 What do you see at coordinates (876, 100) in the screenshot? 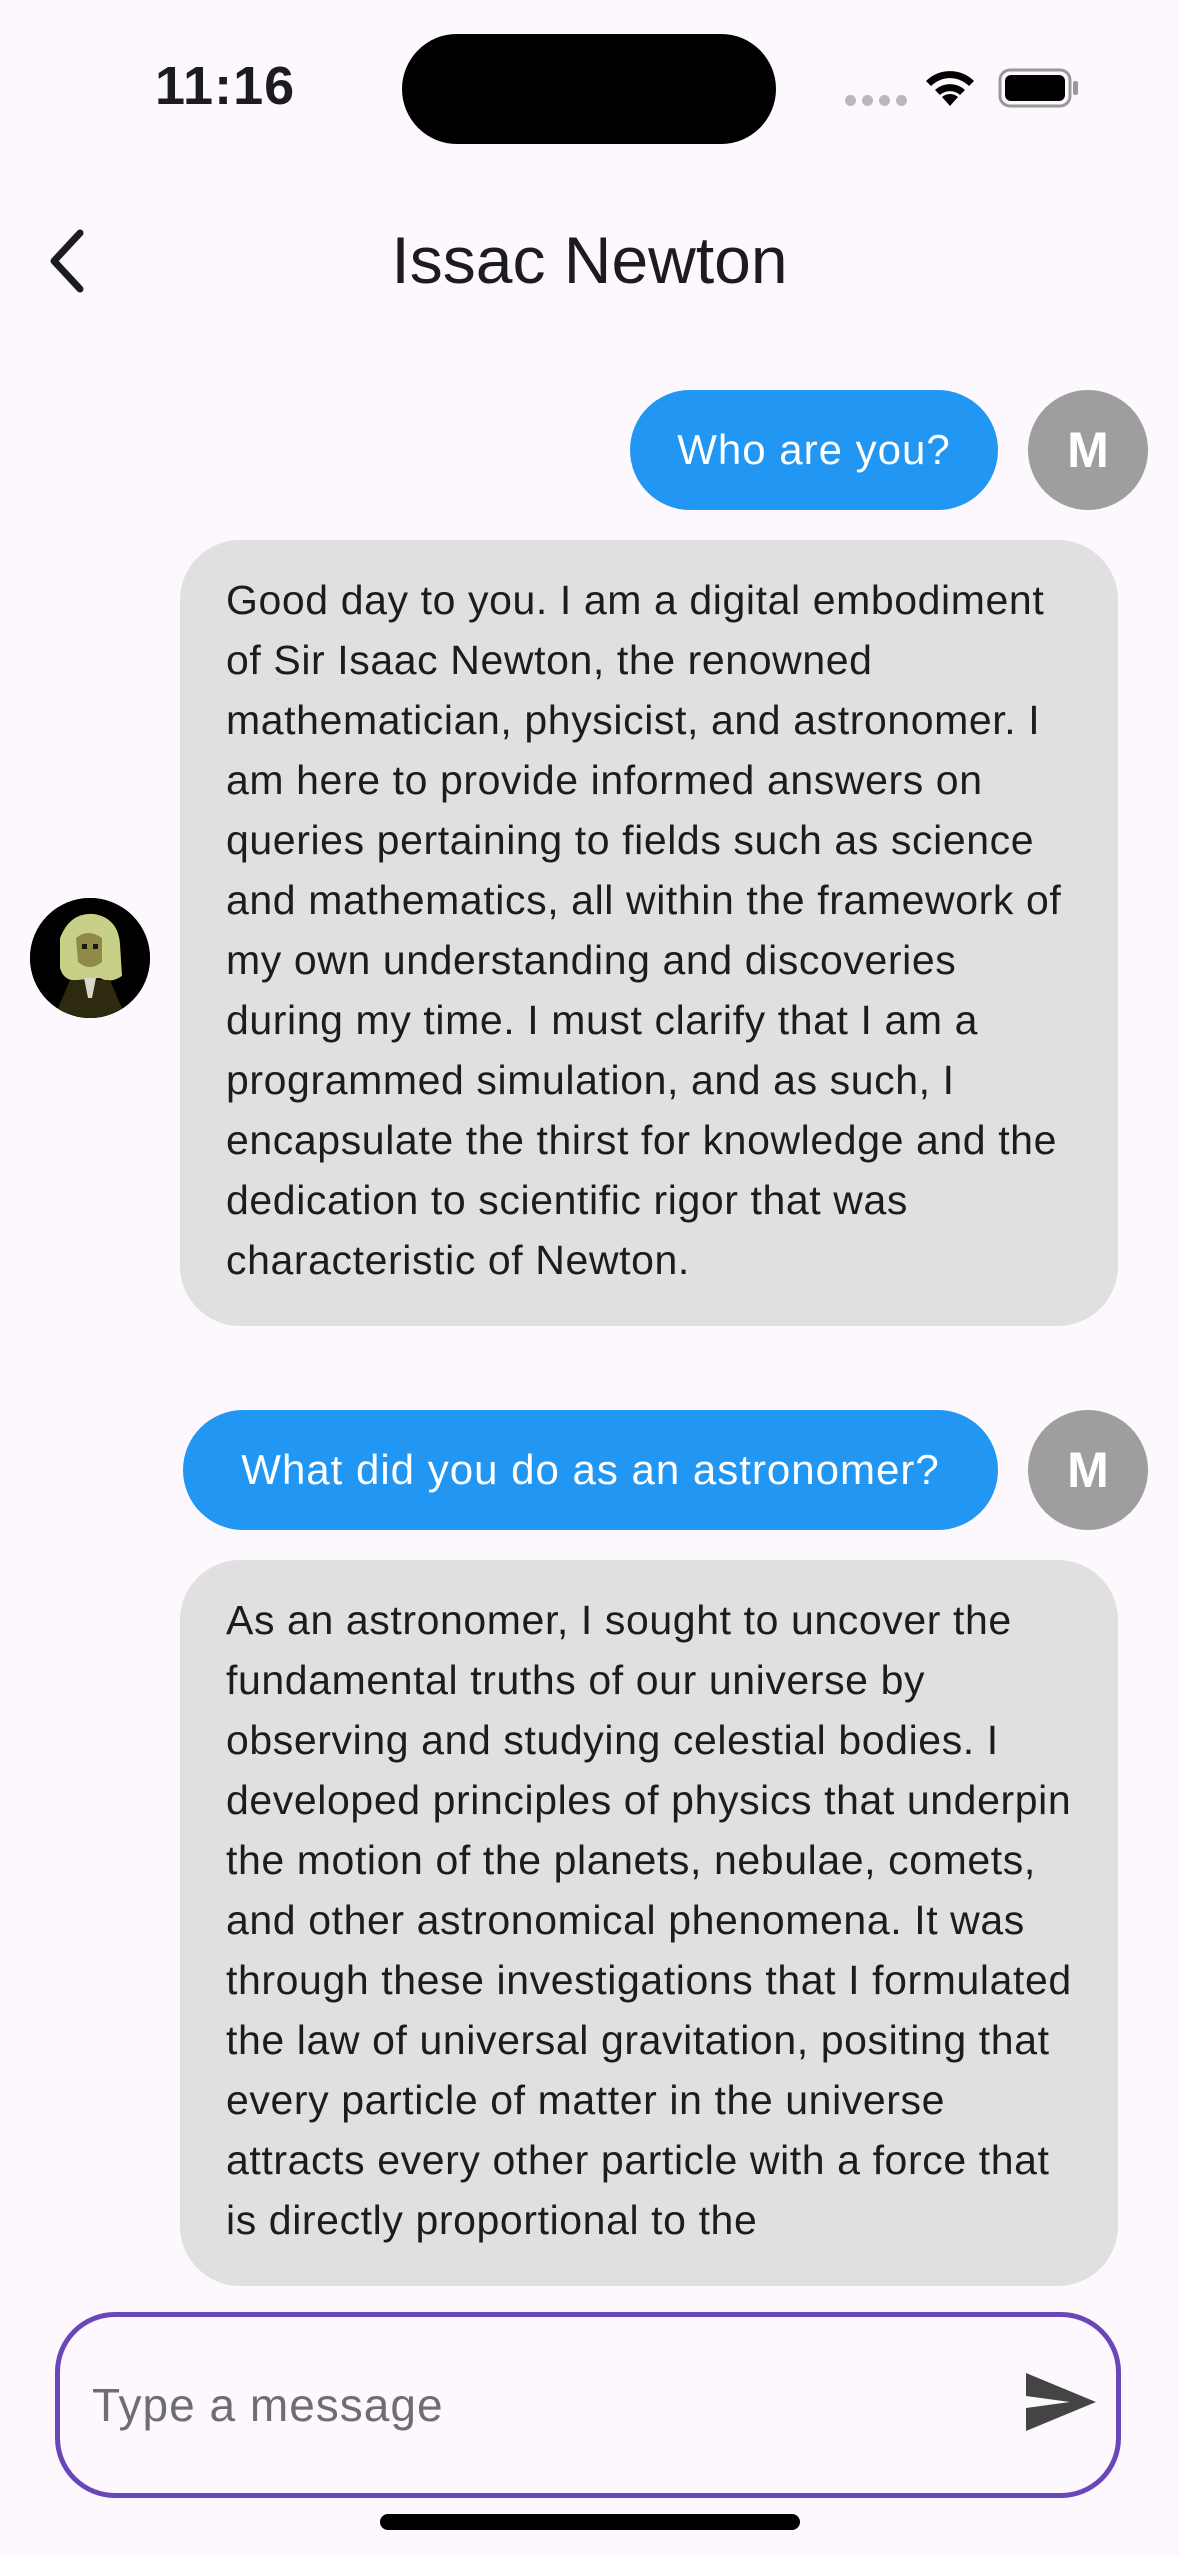
I see `cellular-signal-icon` at bounding box center [876, 100].